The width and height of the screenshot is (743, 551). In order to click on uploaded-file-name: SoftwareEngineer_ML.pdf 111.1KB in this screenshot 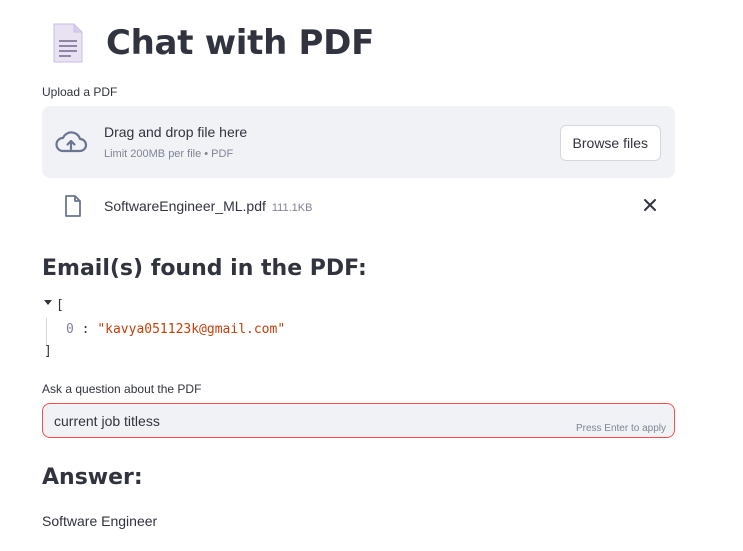, I will do `click(208, 206)`.